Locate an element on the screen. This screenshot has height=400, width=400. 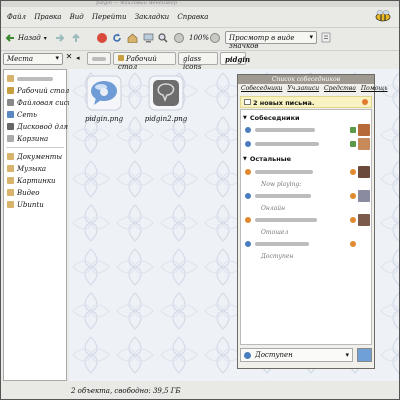
sidebar-item-documents: Документы is located at coordinates (34, 156).